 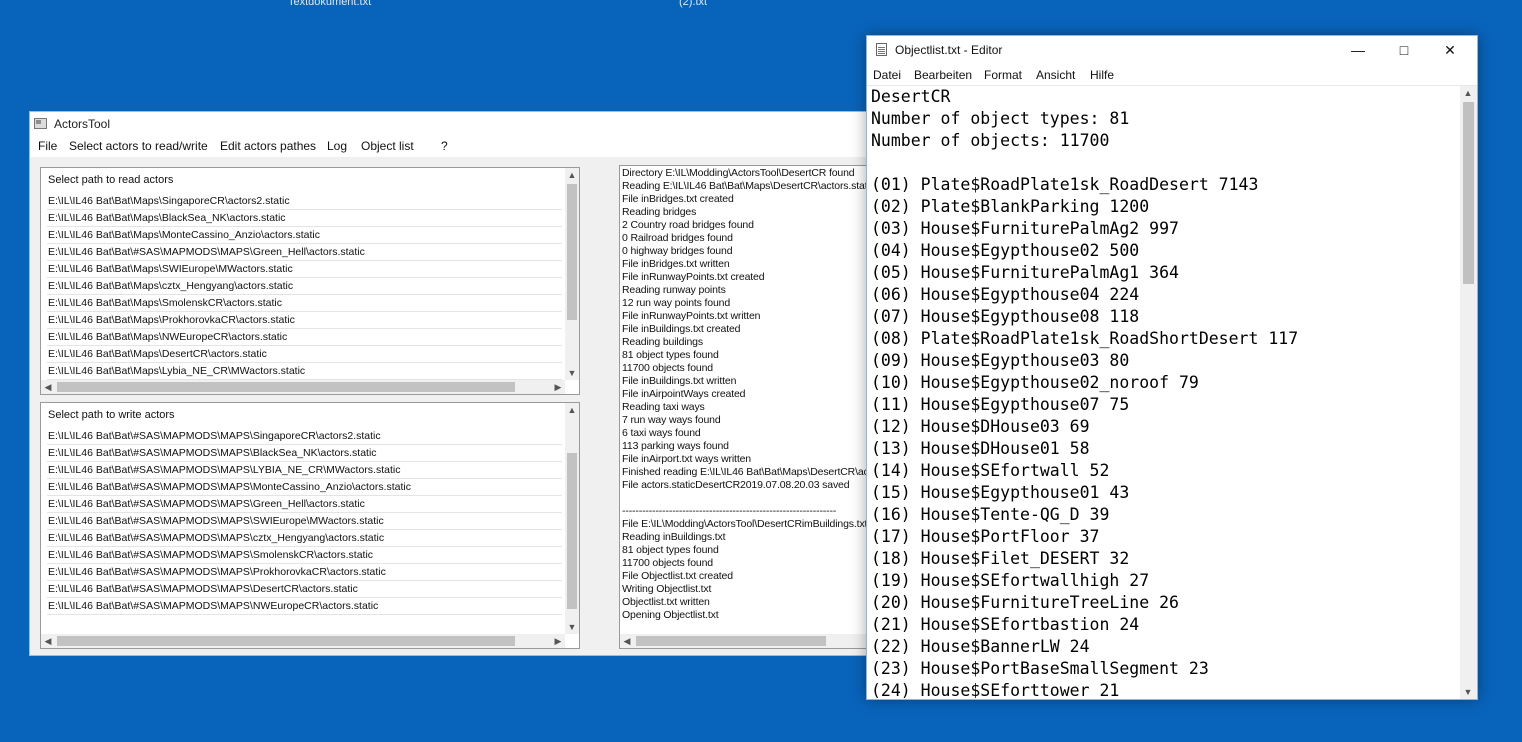 What do you see at coordinates (659, 212) in the screenshot?
I see `log-line: Reading bridges` at bounding box center [659, 212].